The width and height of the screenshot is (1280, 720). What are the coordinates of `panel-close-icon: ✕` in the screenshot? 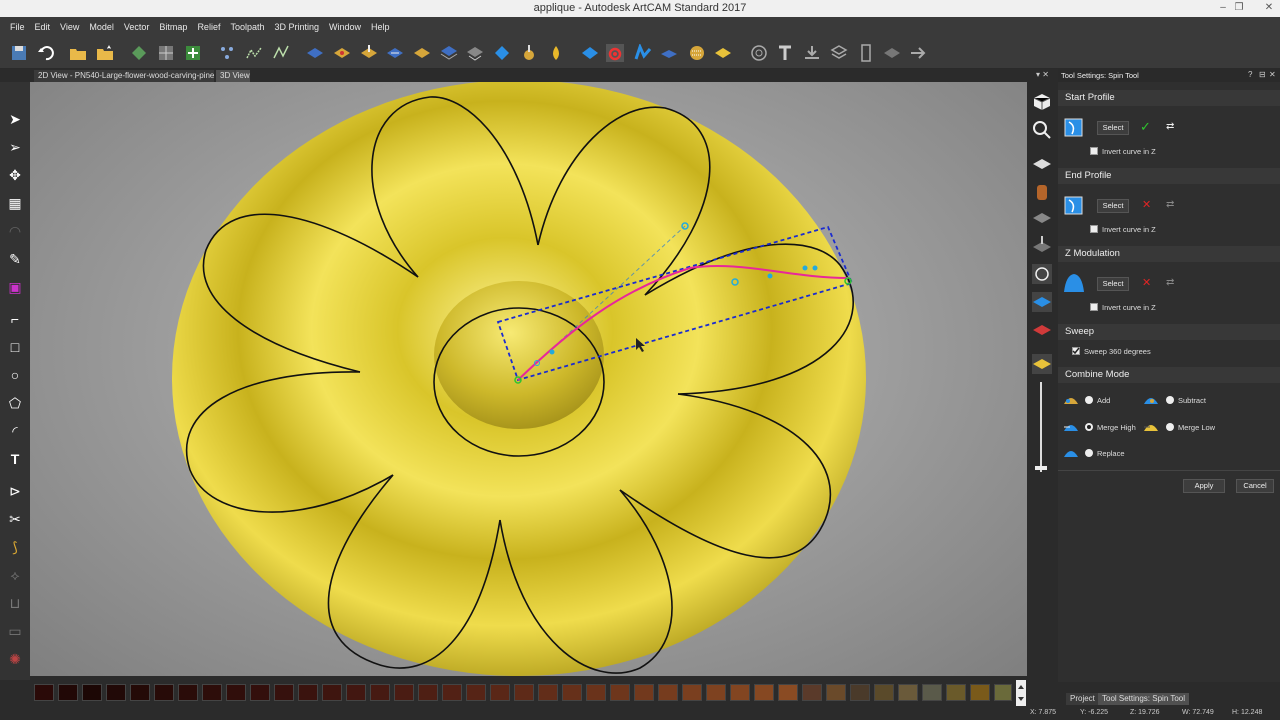 It's located at (1272, 74).